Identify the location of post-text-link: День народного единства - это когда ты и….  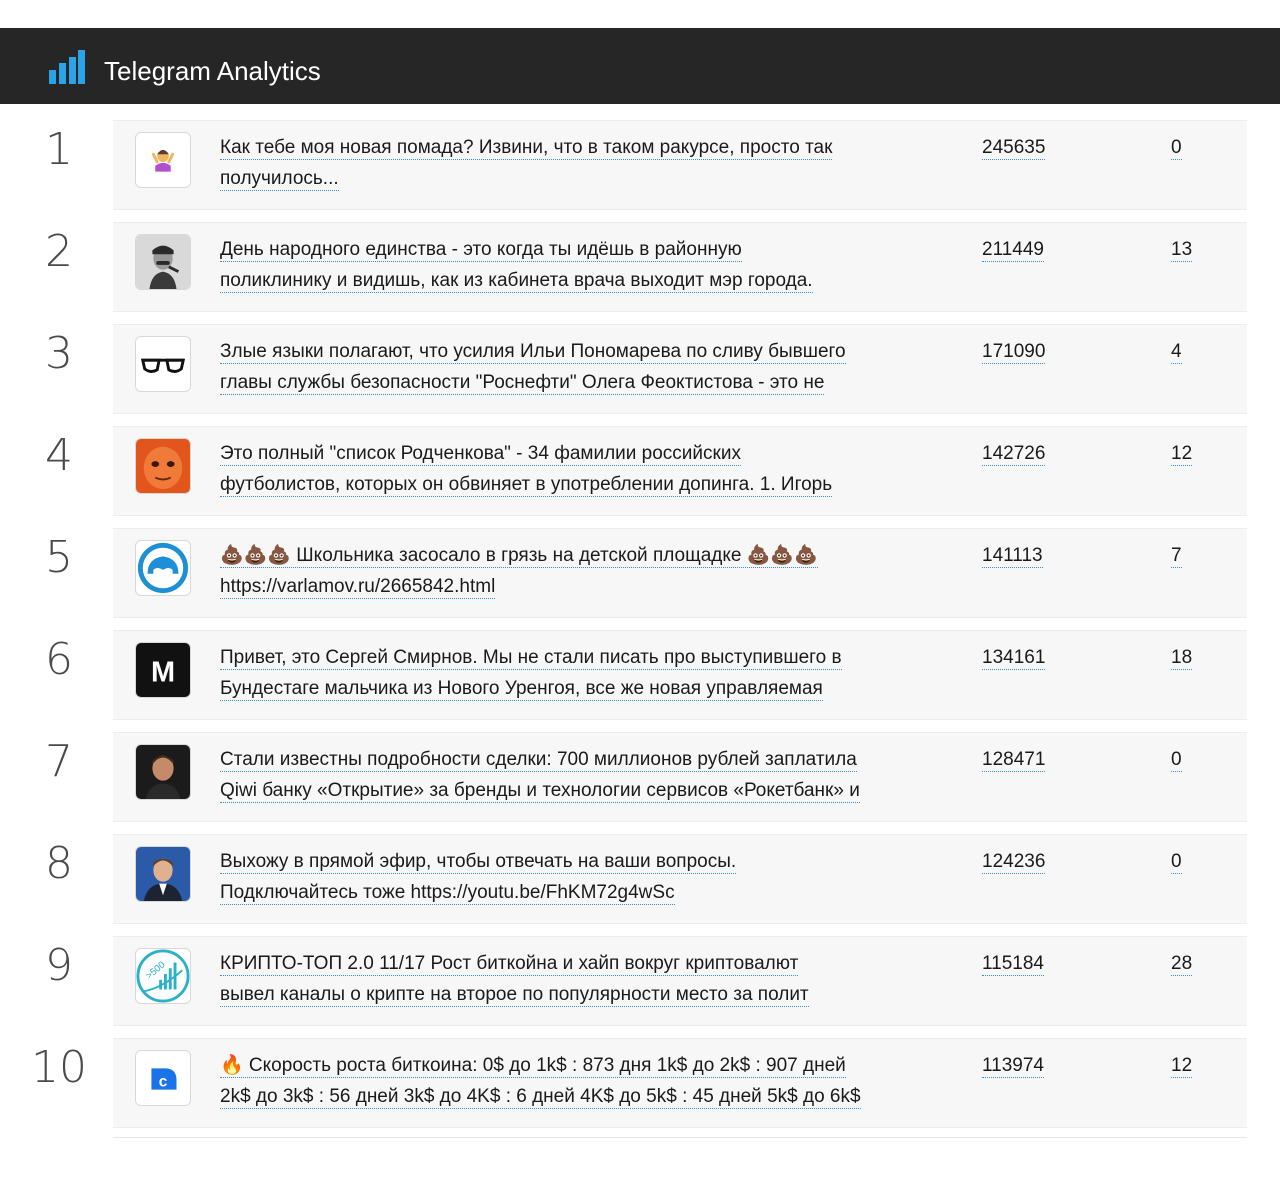
(580, 265).